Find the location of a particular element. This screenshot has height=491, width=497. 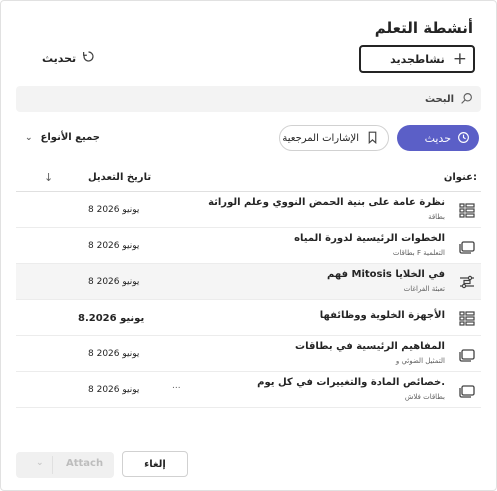

row-type: التمثيل الضوئي و is located at coordinates (420, 361).